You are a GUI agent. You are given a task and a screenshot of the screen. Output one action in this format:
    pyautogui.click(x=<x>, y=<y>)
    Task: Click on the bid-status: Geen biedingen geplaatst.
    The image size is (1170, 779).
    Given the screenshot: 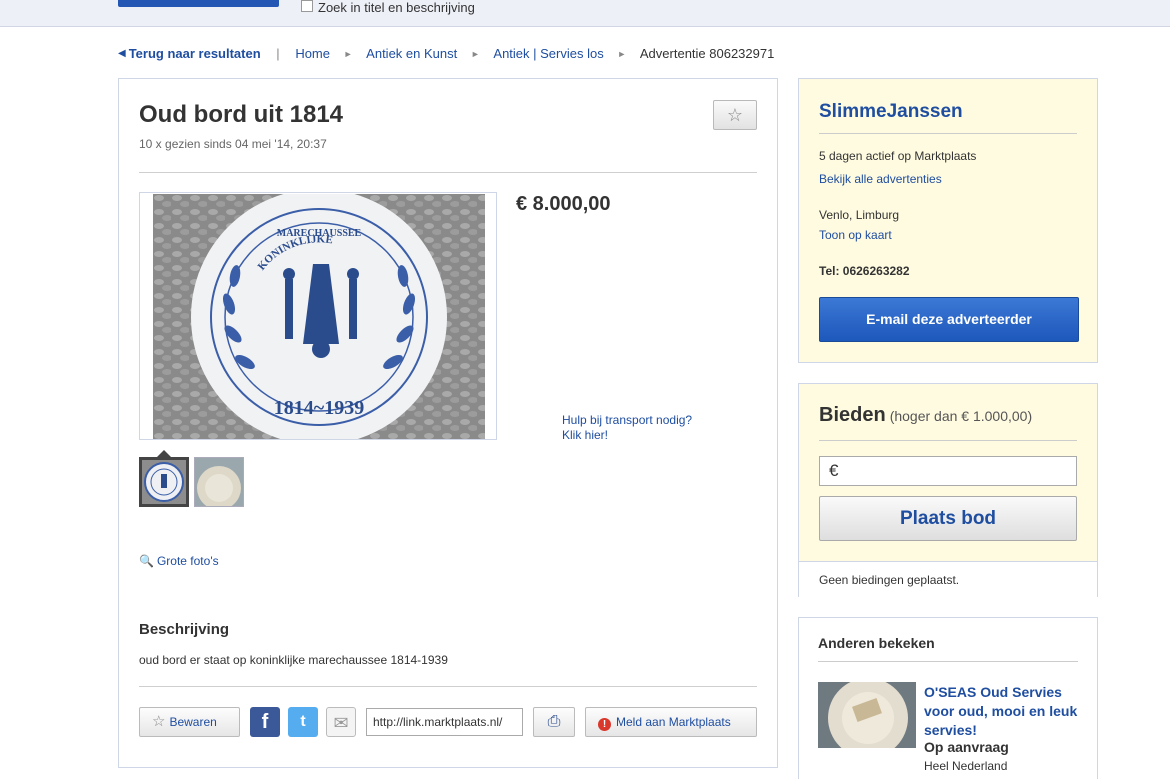 What is the action you would take?
    pyautogui.click(x=948, y=579)
    